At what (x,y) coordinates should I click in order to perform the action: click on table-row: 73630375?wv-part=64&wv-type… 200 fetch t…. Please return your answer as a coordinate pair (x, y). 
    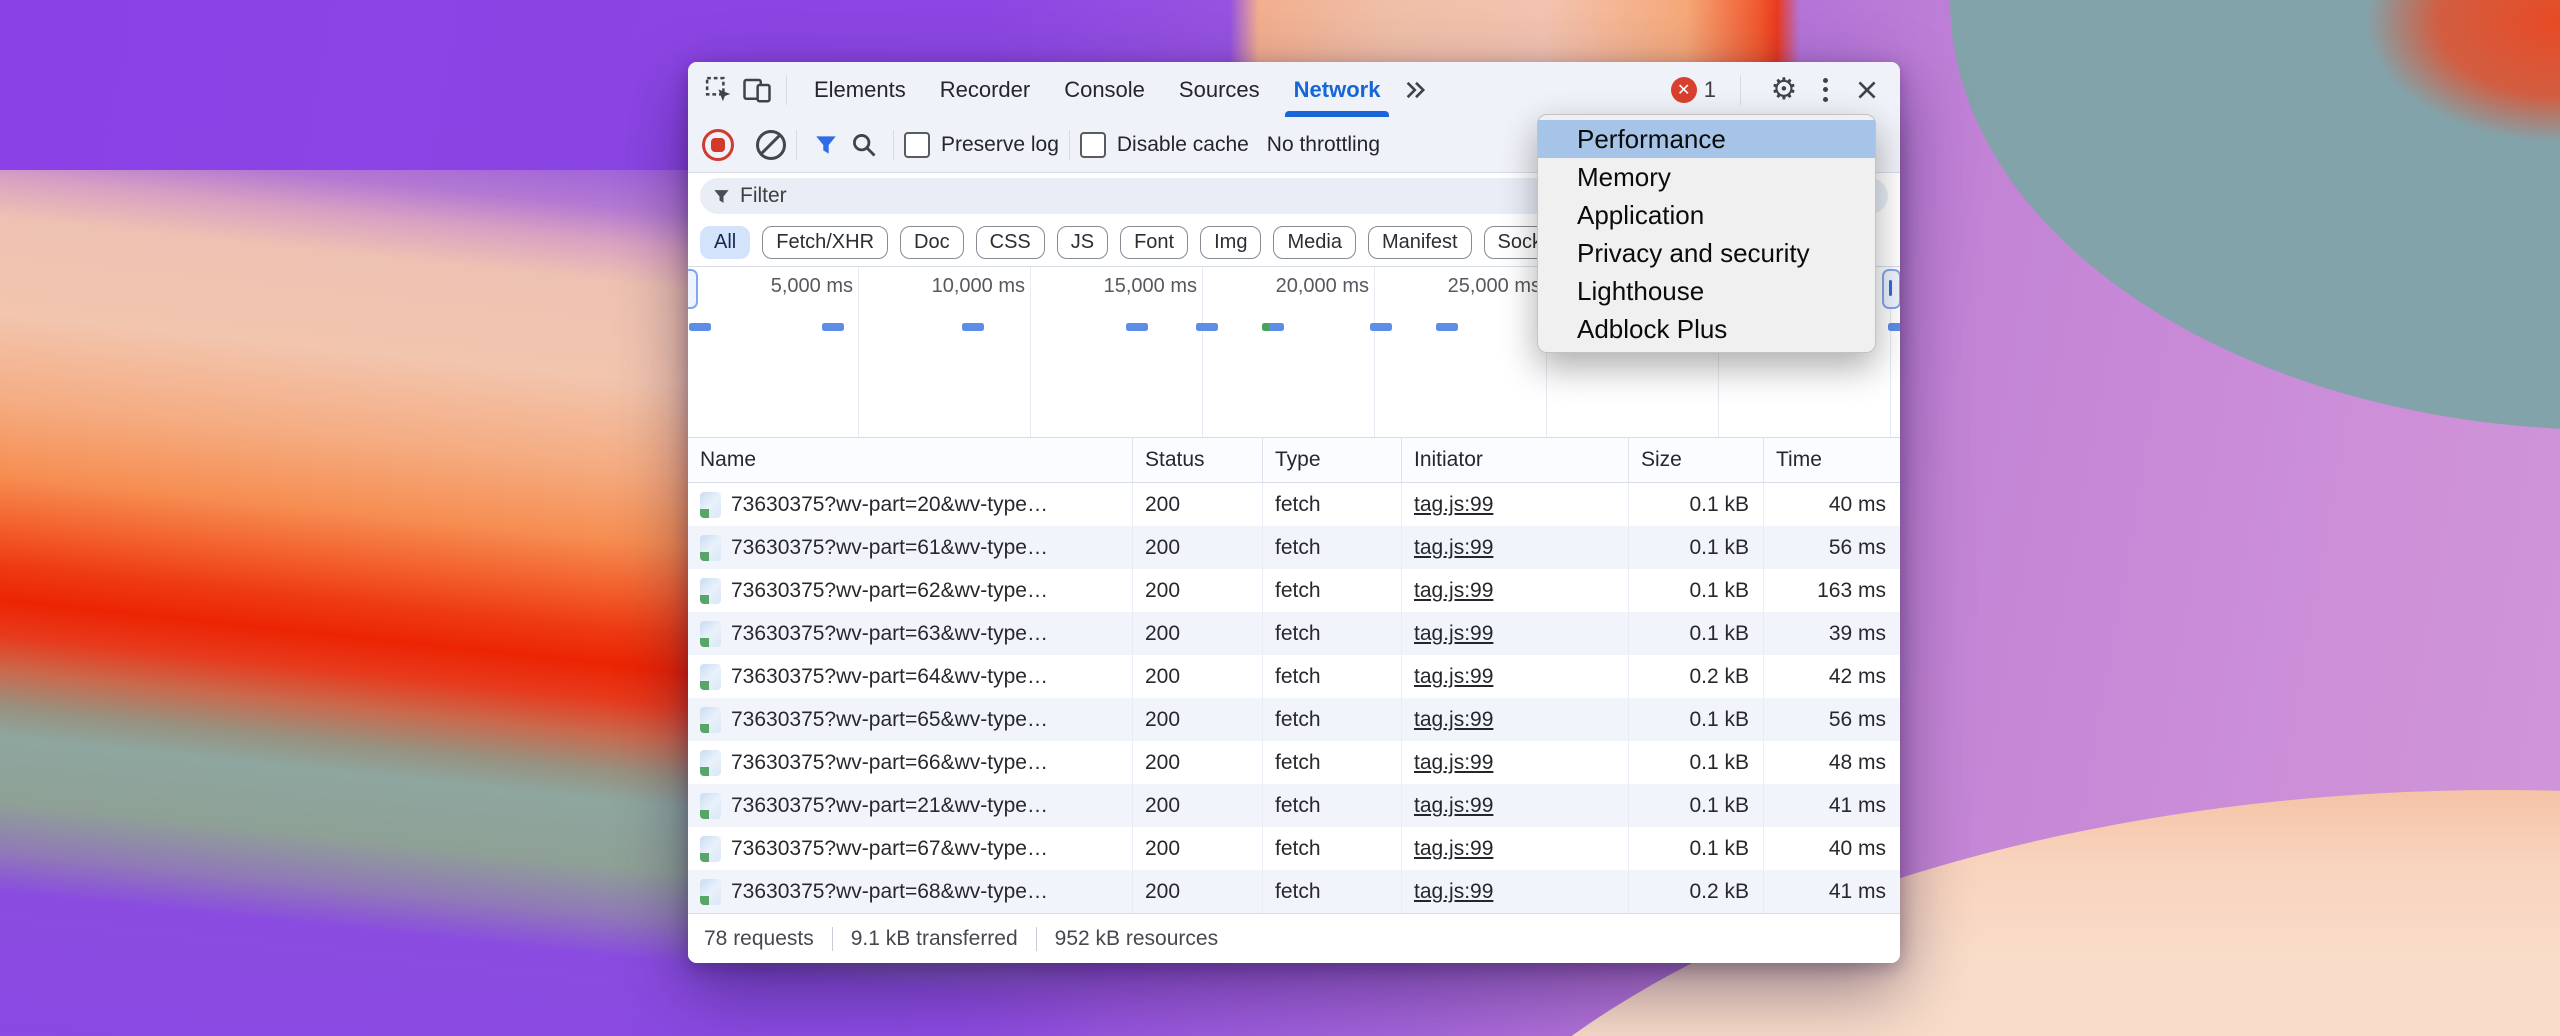
    Looking at the image, I should click on (1294, 676).